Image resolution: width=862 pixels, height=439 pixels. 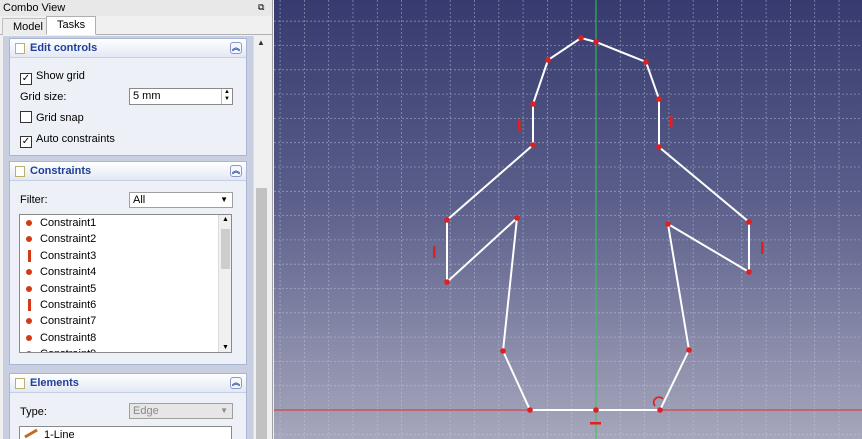 I want to click on edit-controls-header: Edit controls ︽, so click(x=128, y=48).